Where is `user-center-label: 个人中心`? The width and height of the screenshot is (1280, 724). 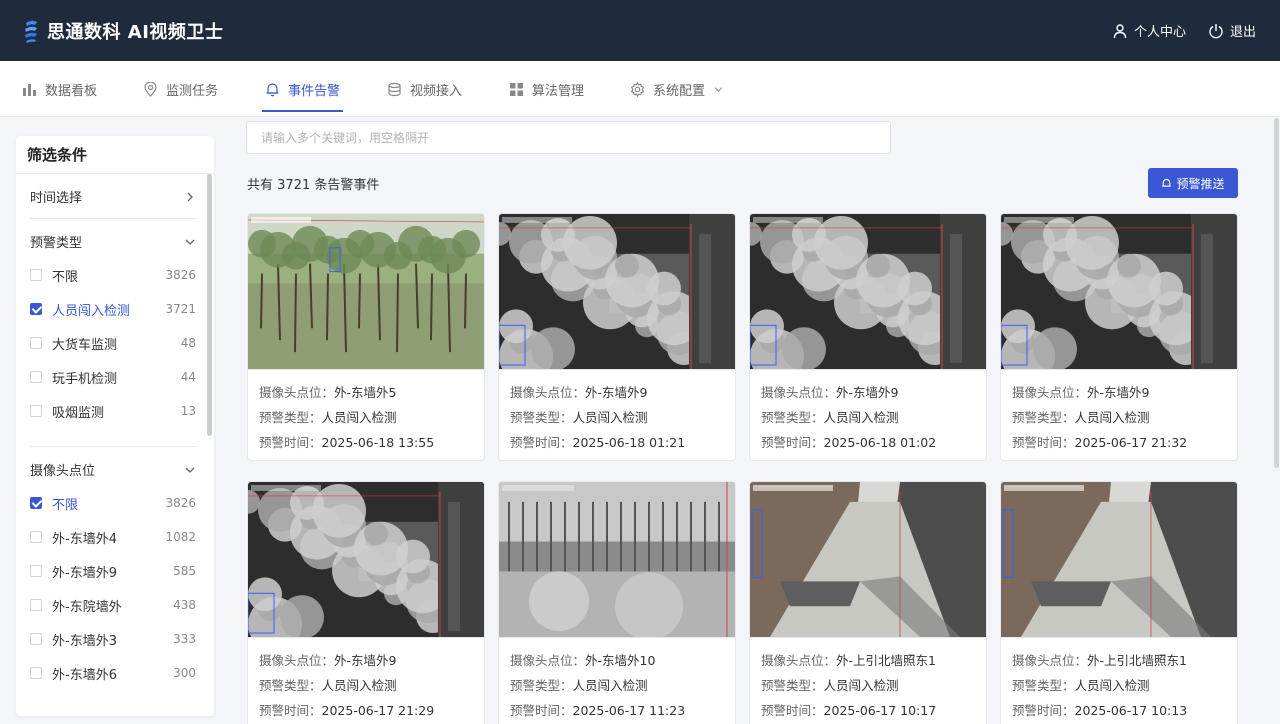
user-center-label: 个人中心 is located at coordinates (1159, 32).